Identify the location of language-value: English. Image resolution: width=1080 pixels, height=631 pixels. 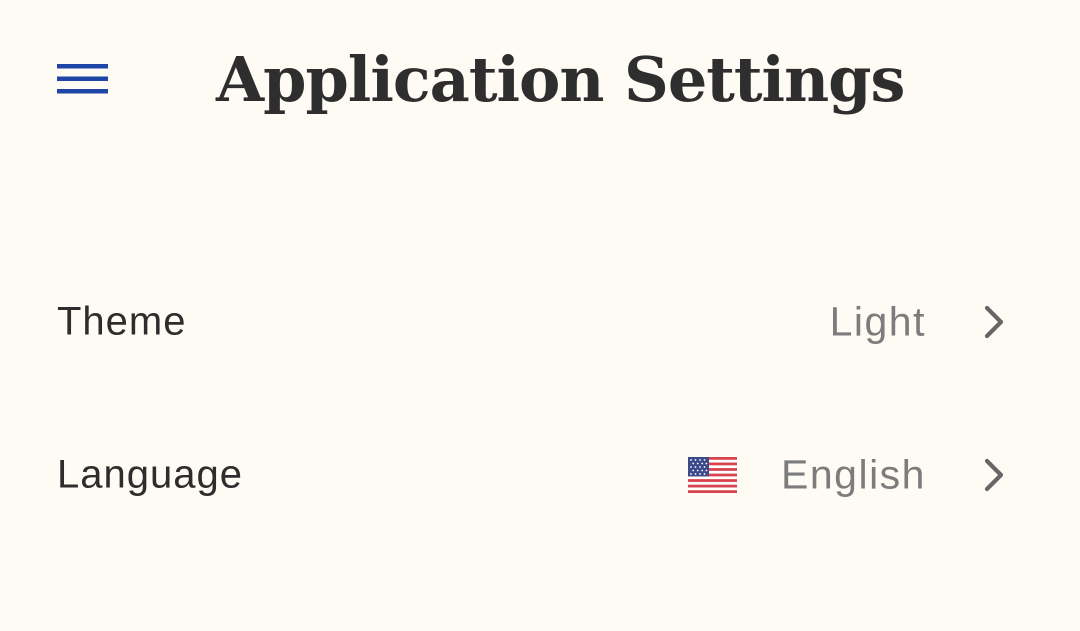
(853, 474).